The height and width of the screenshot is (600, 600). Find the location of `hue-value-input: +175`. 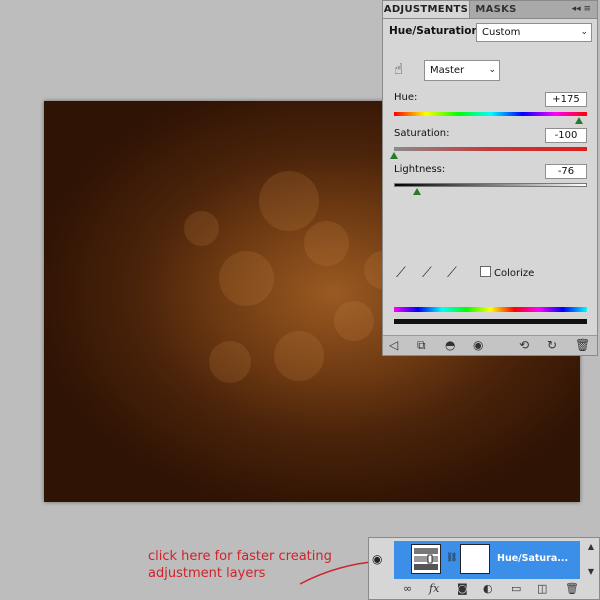

hue-value-input: +175 is located at coordinates (566, 99).